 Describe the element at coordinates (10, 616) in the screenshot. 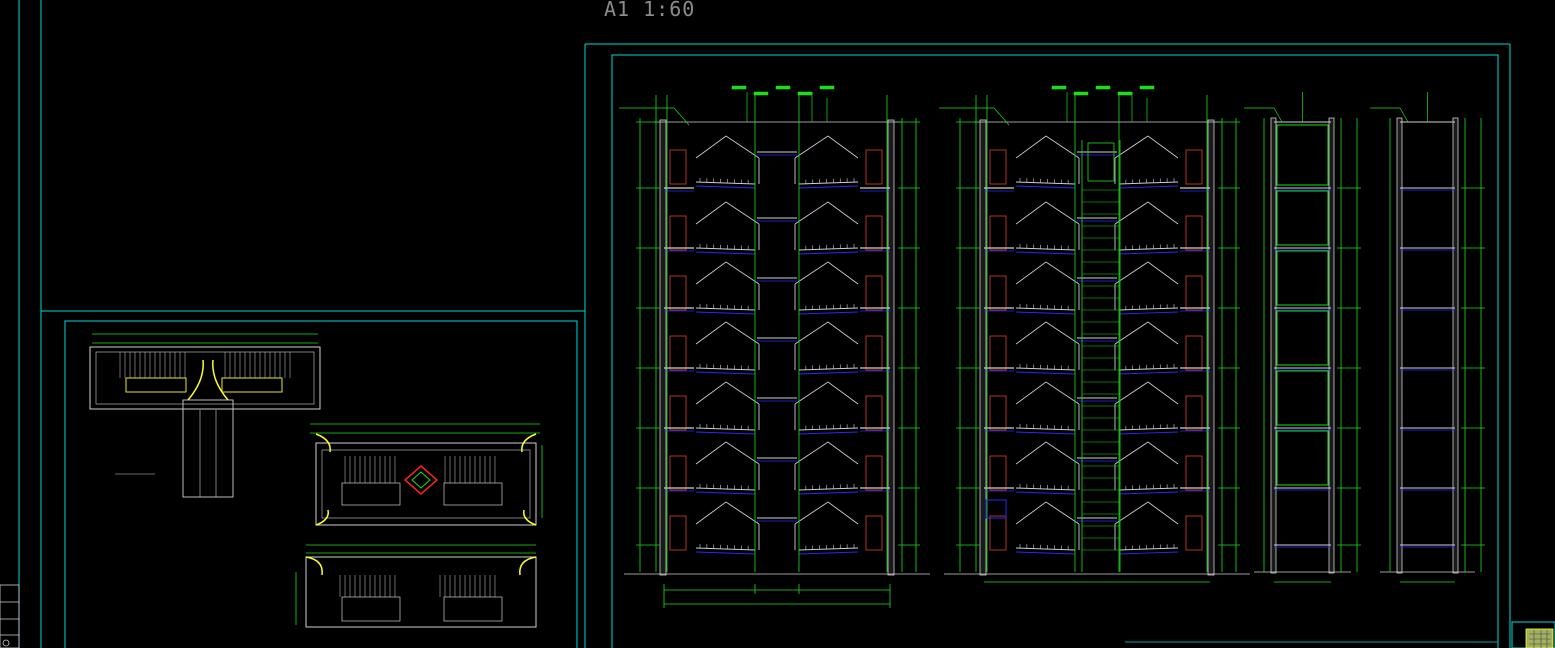

I see `title-block-stub` at that location.